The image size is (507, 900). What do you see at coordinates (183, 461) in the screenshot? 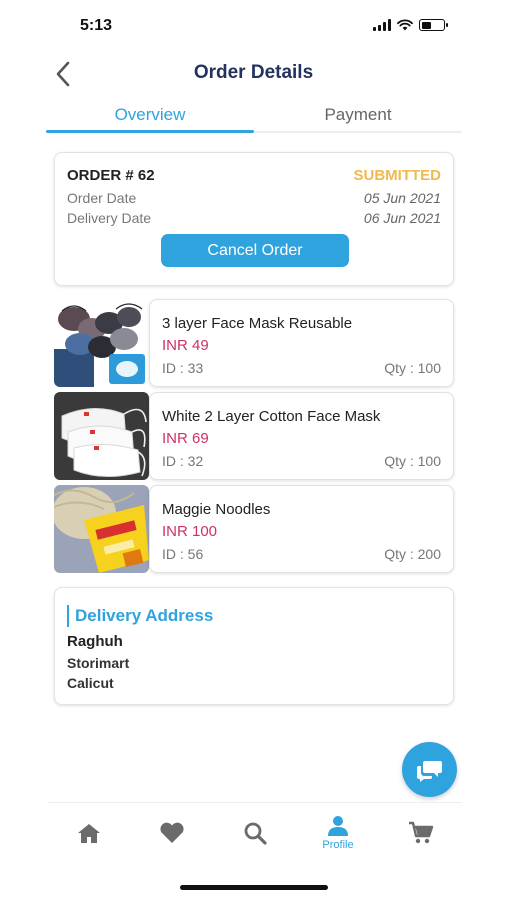
I see `product-id: ID : 32` at bounding box center [183, 461].